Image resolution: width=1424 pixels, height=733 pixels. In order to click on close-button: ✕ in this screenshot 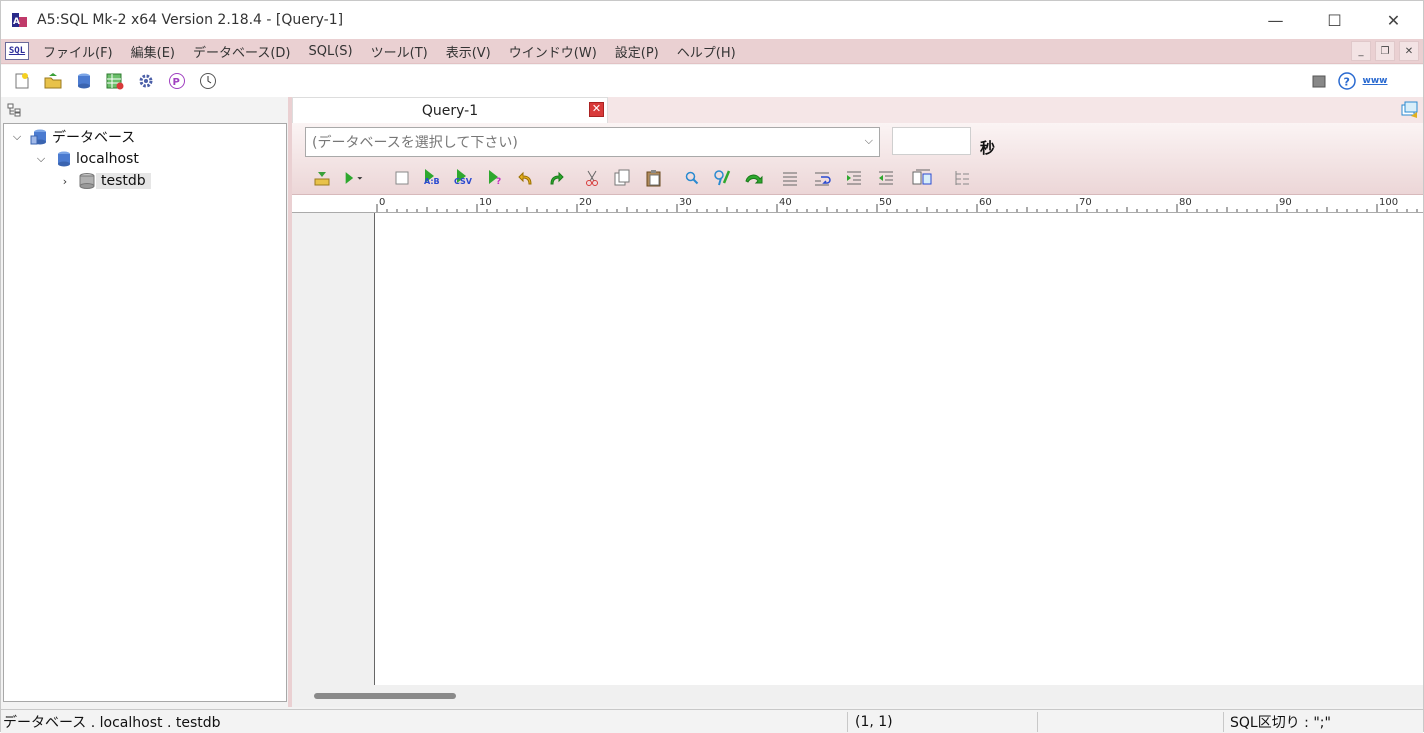, I will do `click(1393, 20)`.